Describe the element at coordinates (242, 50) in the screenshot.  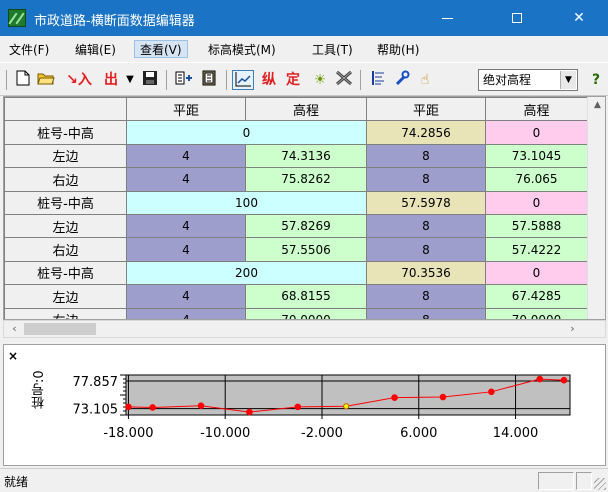
I see `menu-elevation-mode: 标高模式(M)` at that location.